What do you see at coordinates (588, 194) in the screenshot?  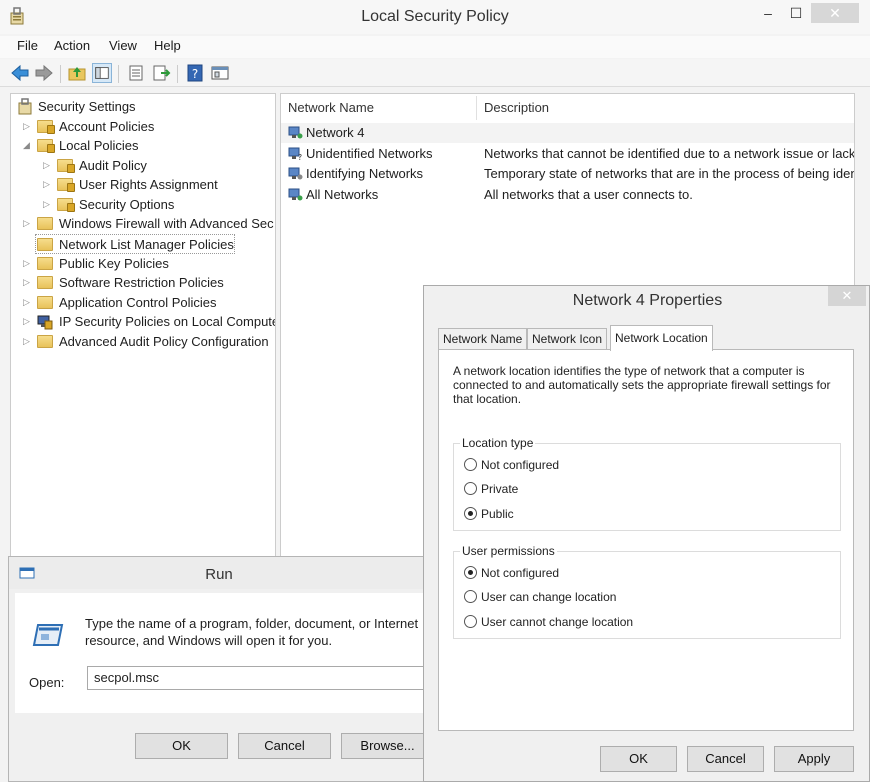 I see `network-description: All networks that a user connects to.` at bounding box center [588, 194].